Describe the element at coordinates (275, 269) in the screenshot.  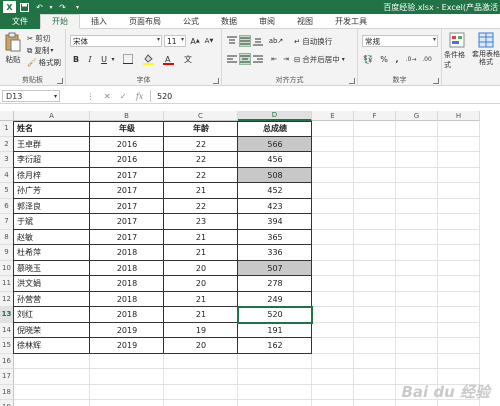
I see `table-cell: 507` at that location.